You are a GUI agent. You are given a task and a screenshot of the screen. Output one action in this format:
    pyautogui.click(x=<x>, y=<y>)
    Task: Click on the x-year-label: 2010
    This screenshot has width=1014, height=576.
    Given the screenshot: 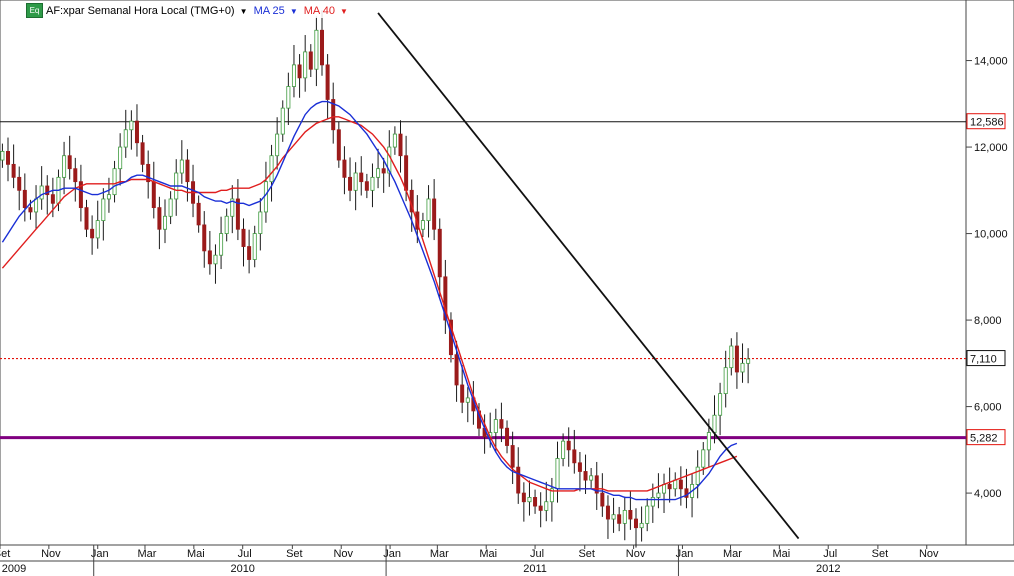 What is the action you would take?
    pyautogui.click(x=242, y=569)
    